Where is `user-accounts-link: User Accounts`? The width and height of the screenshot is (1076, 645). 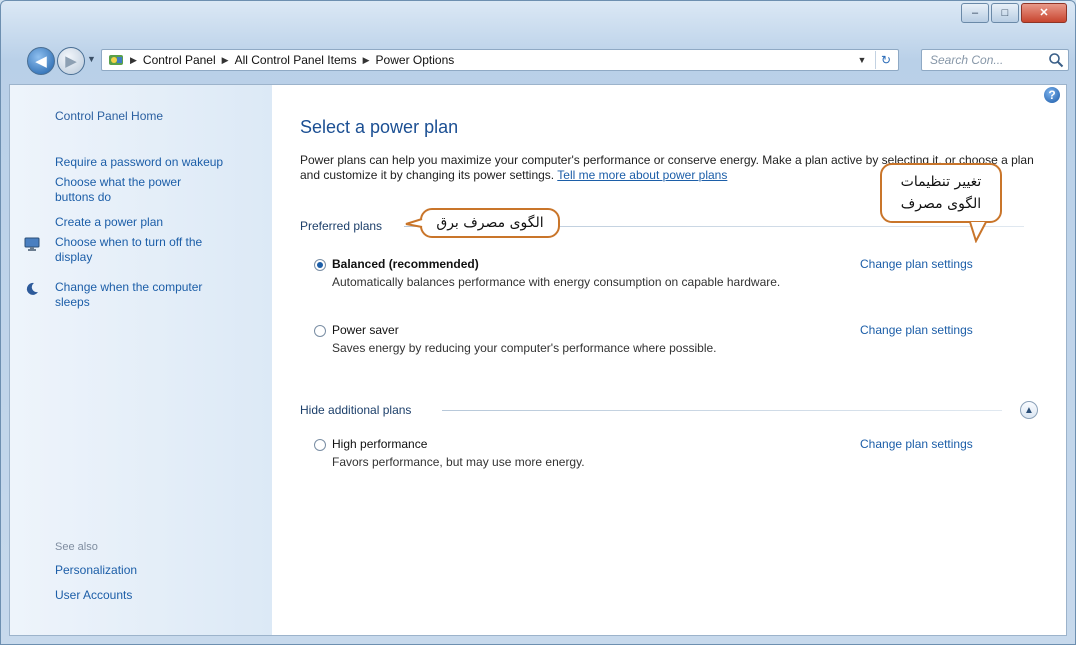 user-accounts-link: User Accounts is located at coordinates (93, 595).